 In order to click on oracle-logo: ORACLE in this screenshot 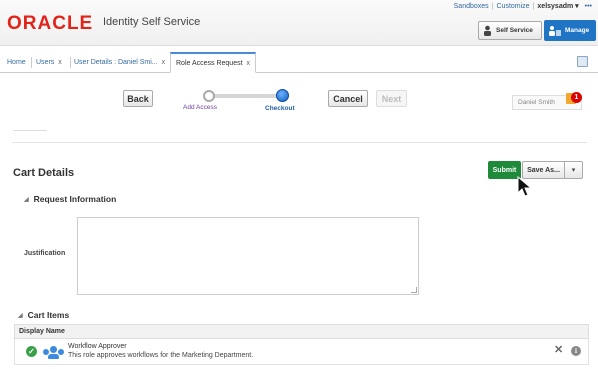, I will do `click(50, 23)`.